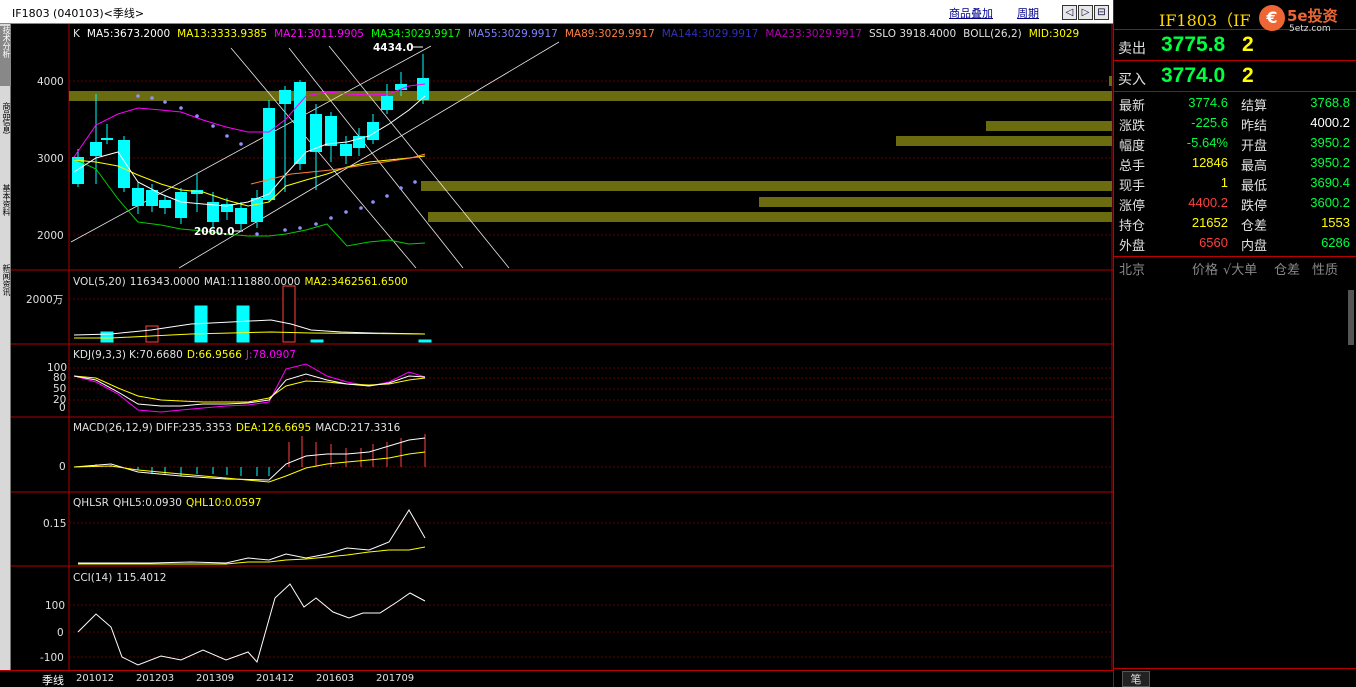  What do you see at coordinates (1254, 226) in the screenshot?
I see `quote-key: 仓差` at bounding box center [1254, 226].